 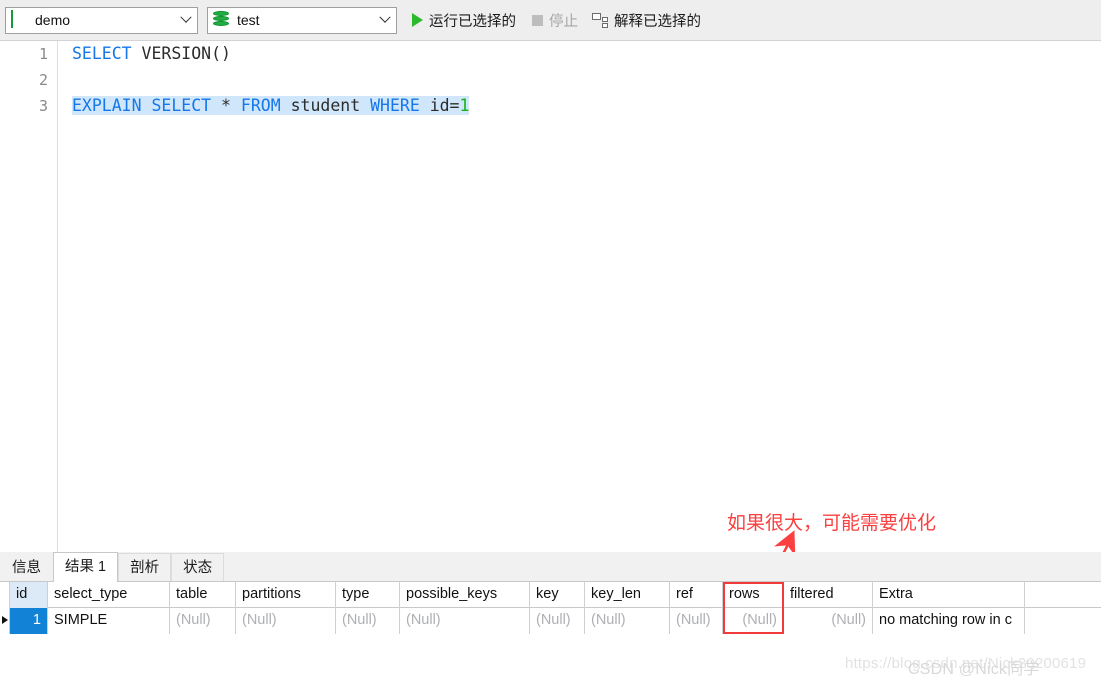 I want to click on cell-filtered: (Null), so click(x=828, y=621).